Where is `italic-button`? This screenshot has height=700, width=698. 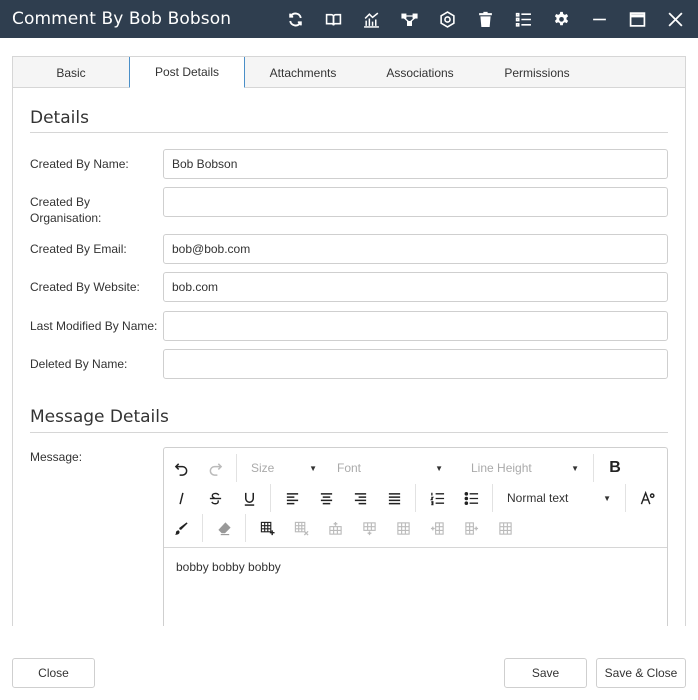 italic-button is located at coordinates (181, 498).